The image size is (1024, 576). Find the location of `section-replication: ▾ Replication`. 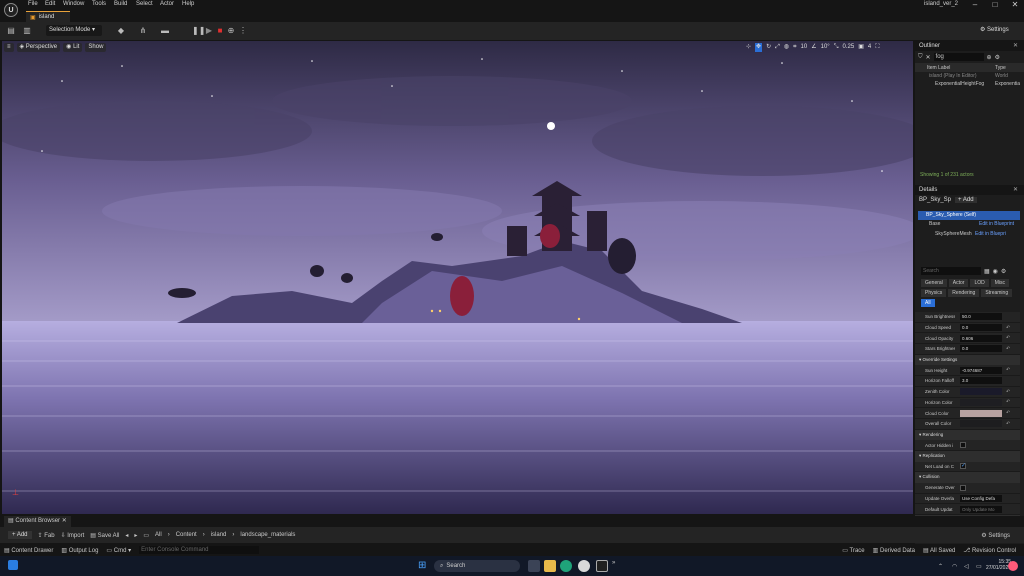

section-replication: ▾ Replication is located at coordinates (967, 456).